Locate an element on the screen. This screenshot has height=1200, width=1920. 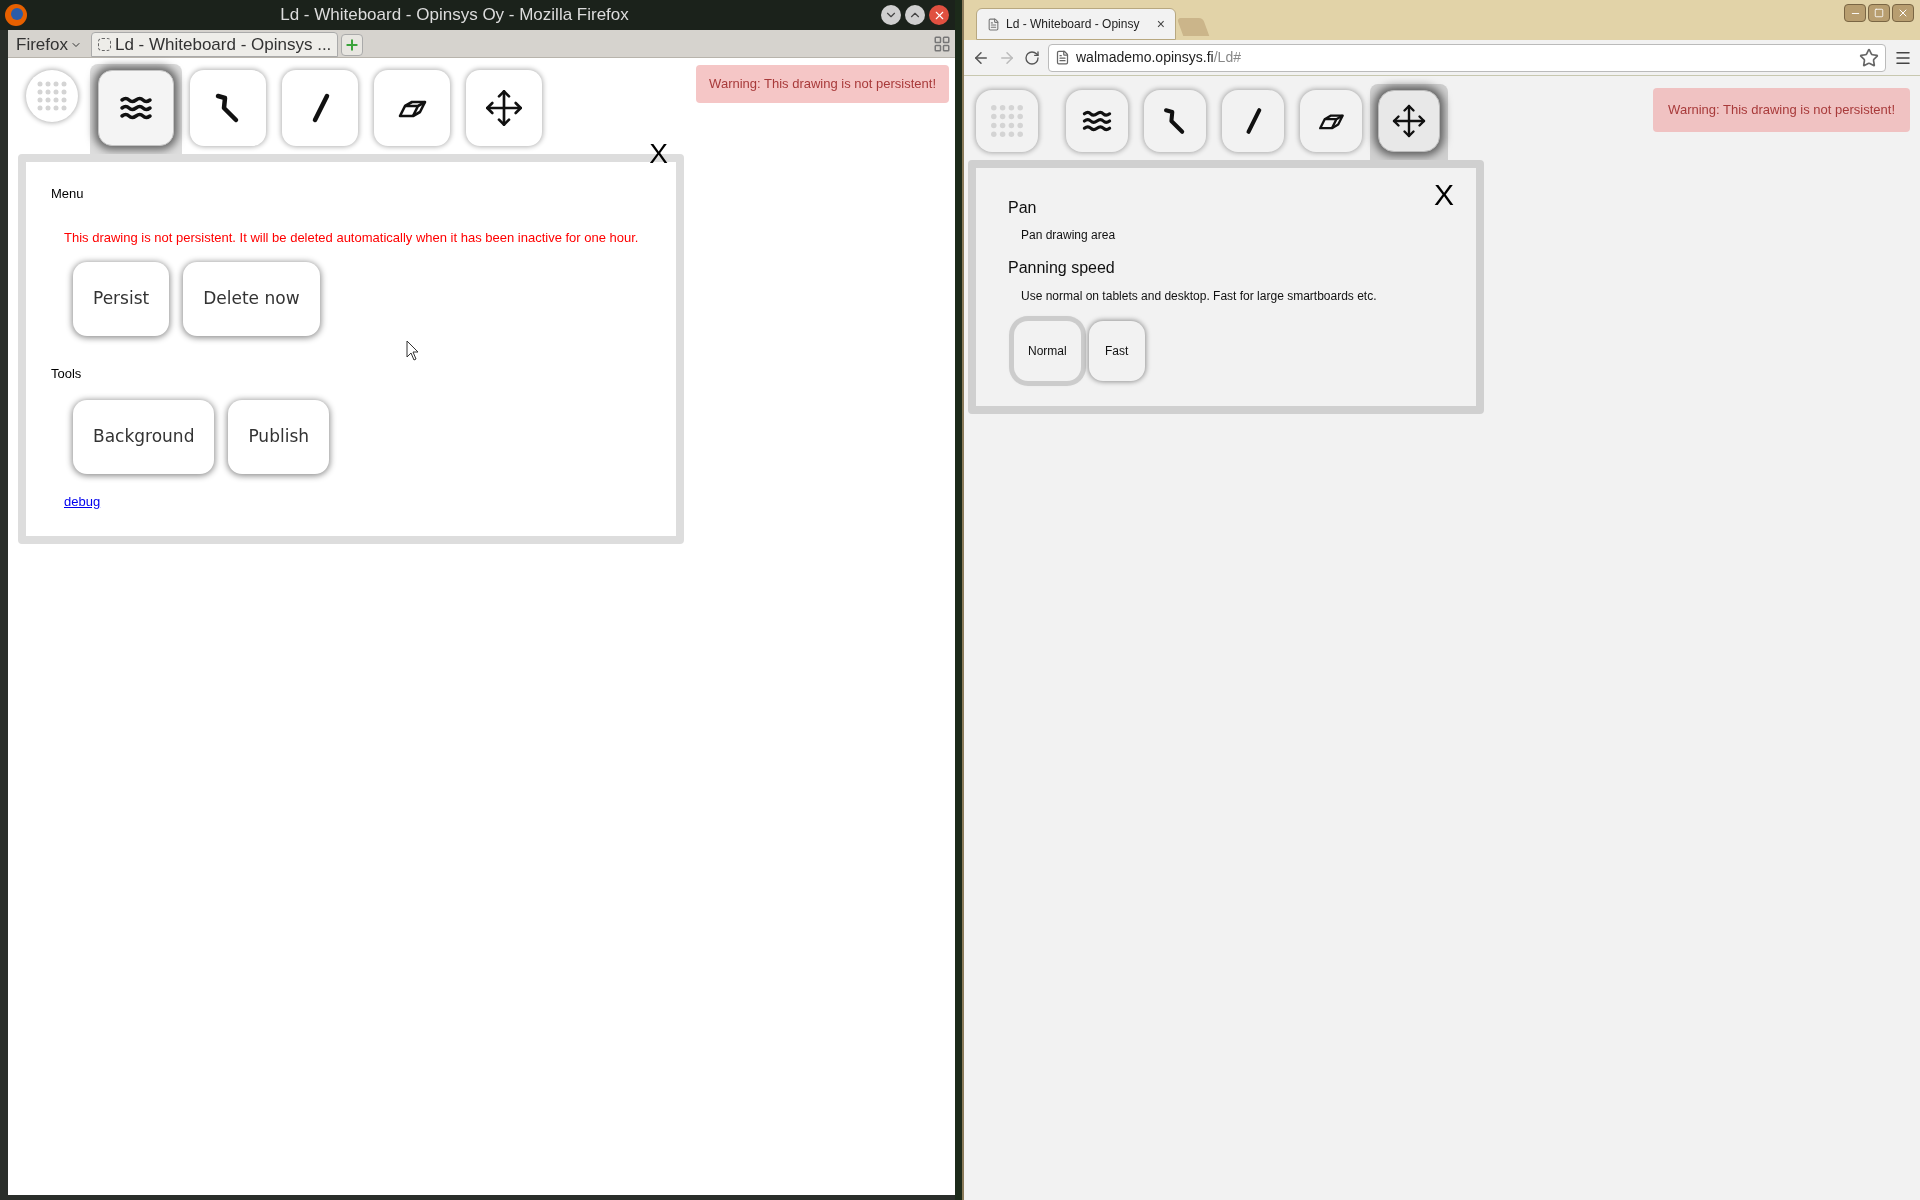
new-tab-button is located at coordinates (352, 45).